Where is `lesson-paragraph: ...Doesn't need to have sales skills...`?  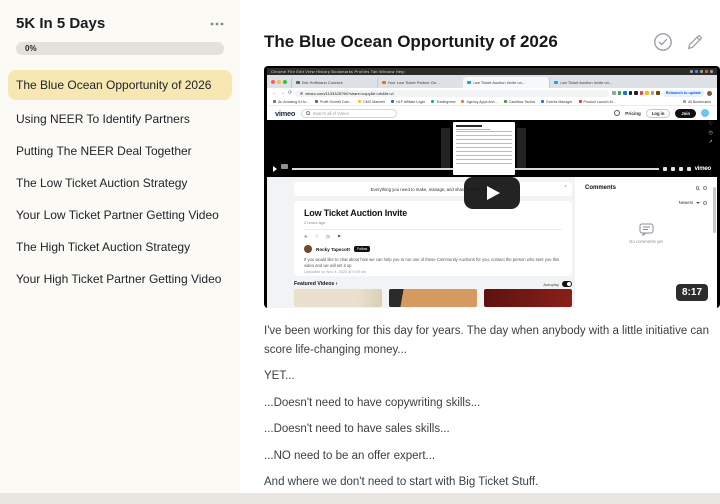
lesson-paragraph: ...Doesn't need to have sales skills... is located at coordinates (357, 429).